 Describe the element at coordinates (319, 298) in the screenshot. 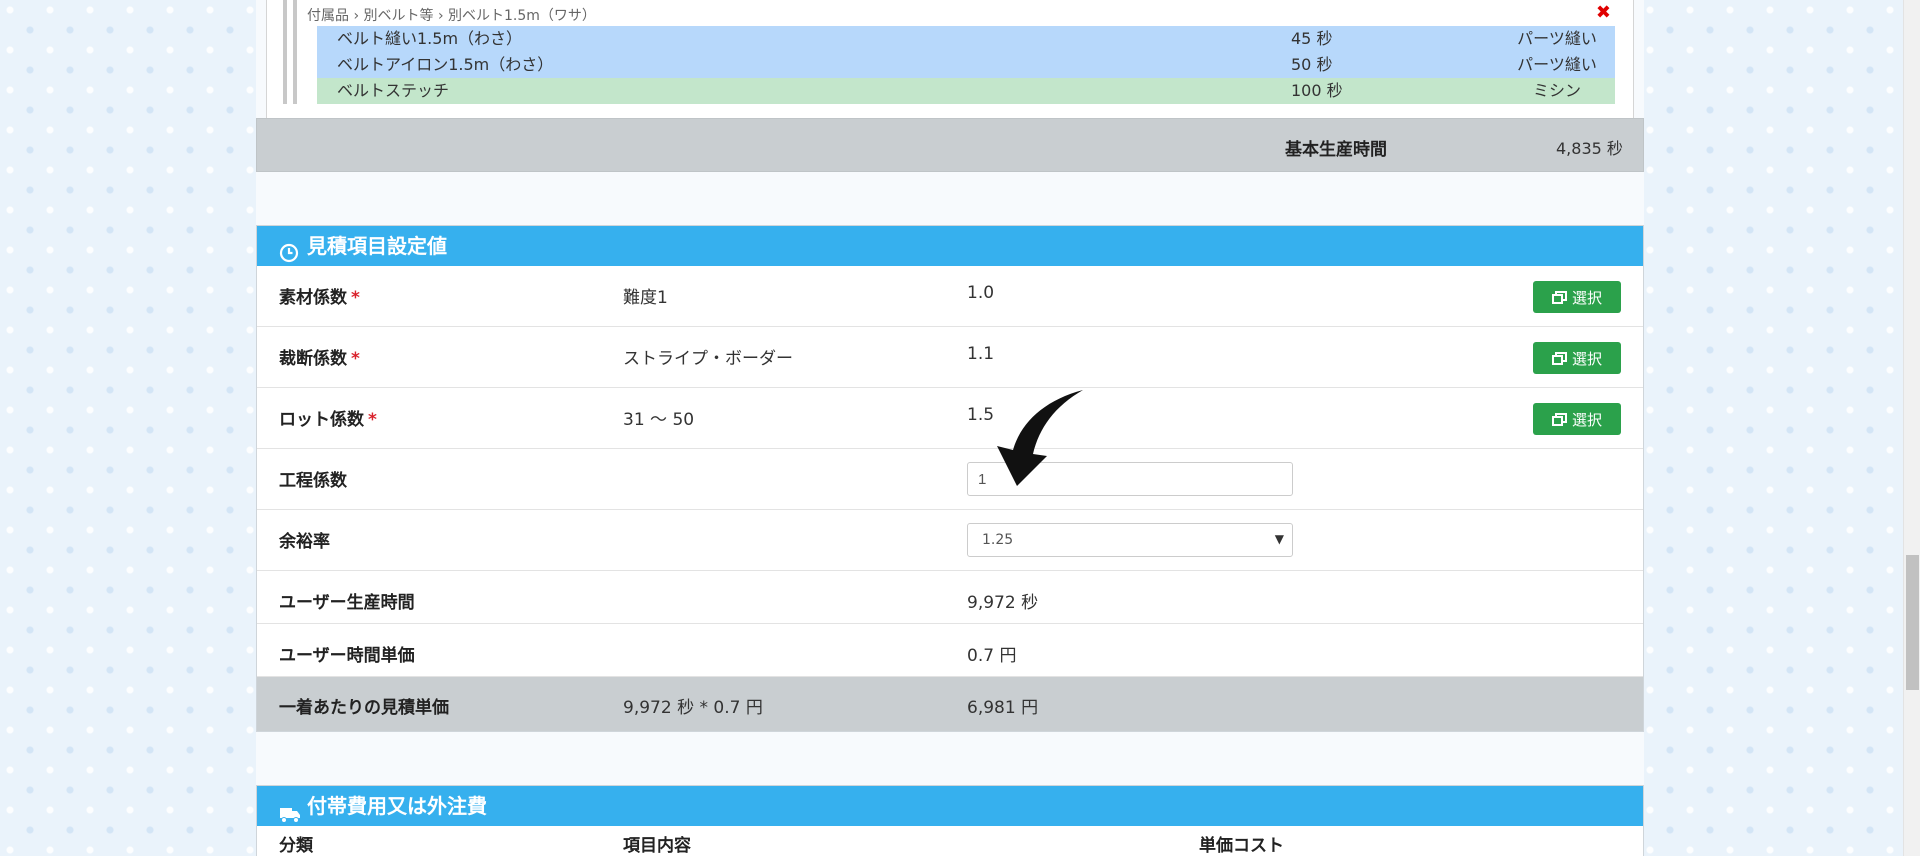

I see `row-label: 素材係数 *` at that location.